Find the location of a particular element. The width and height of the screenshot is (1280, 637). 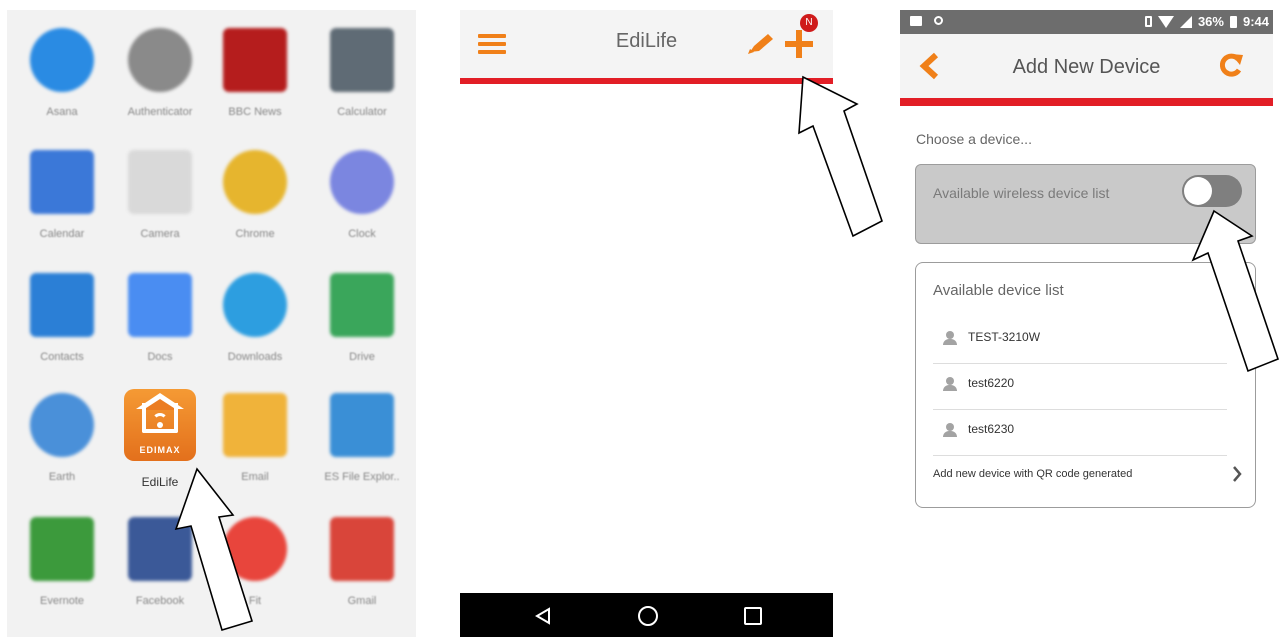

app-label: Authenticator is located at coordinates (160, 112).